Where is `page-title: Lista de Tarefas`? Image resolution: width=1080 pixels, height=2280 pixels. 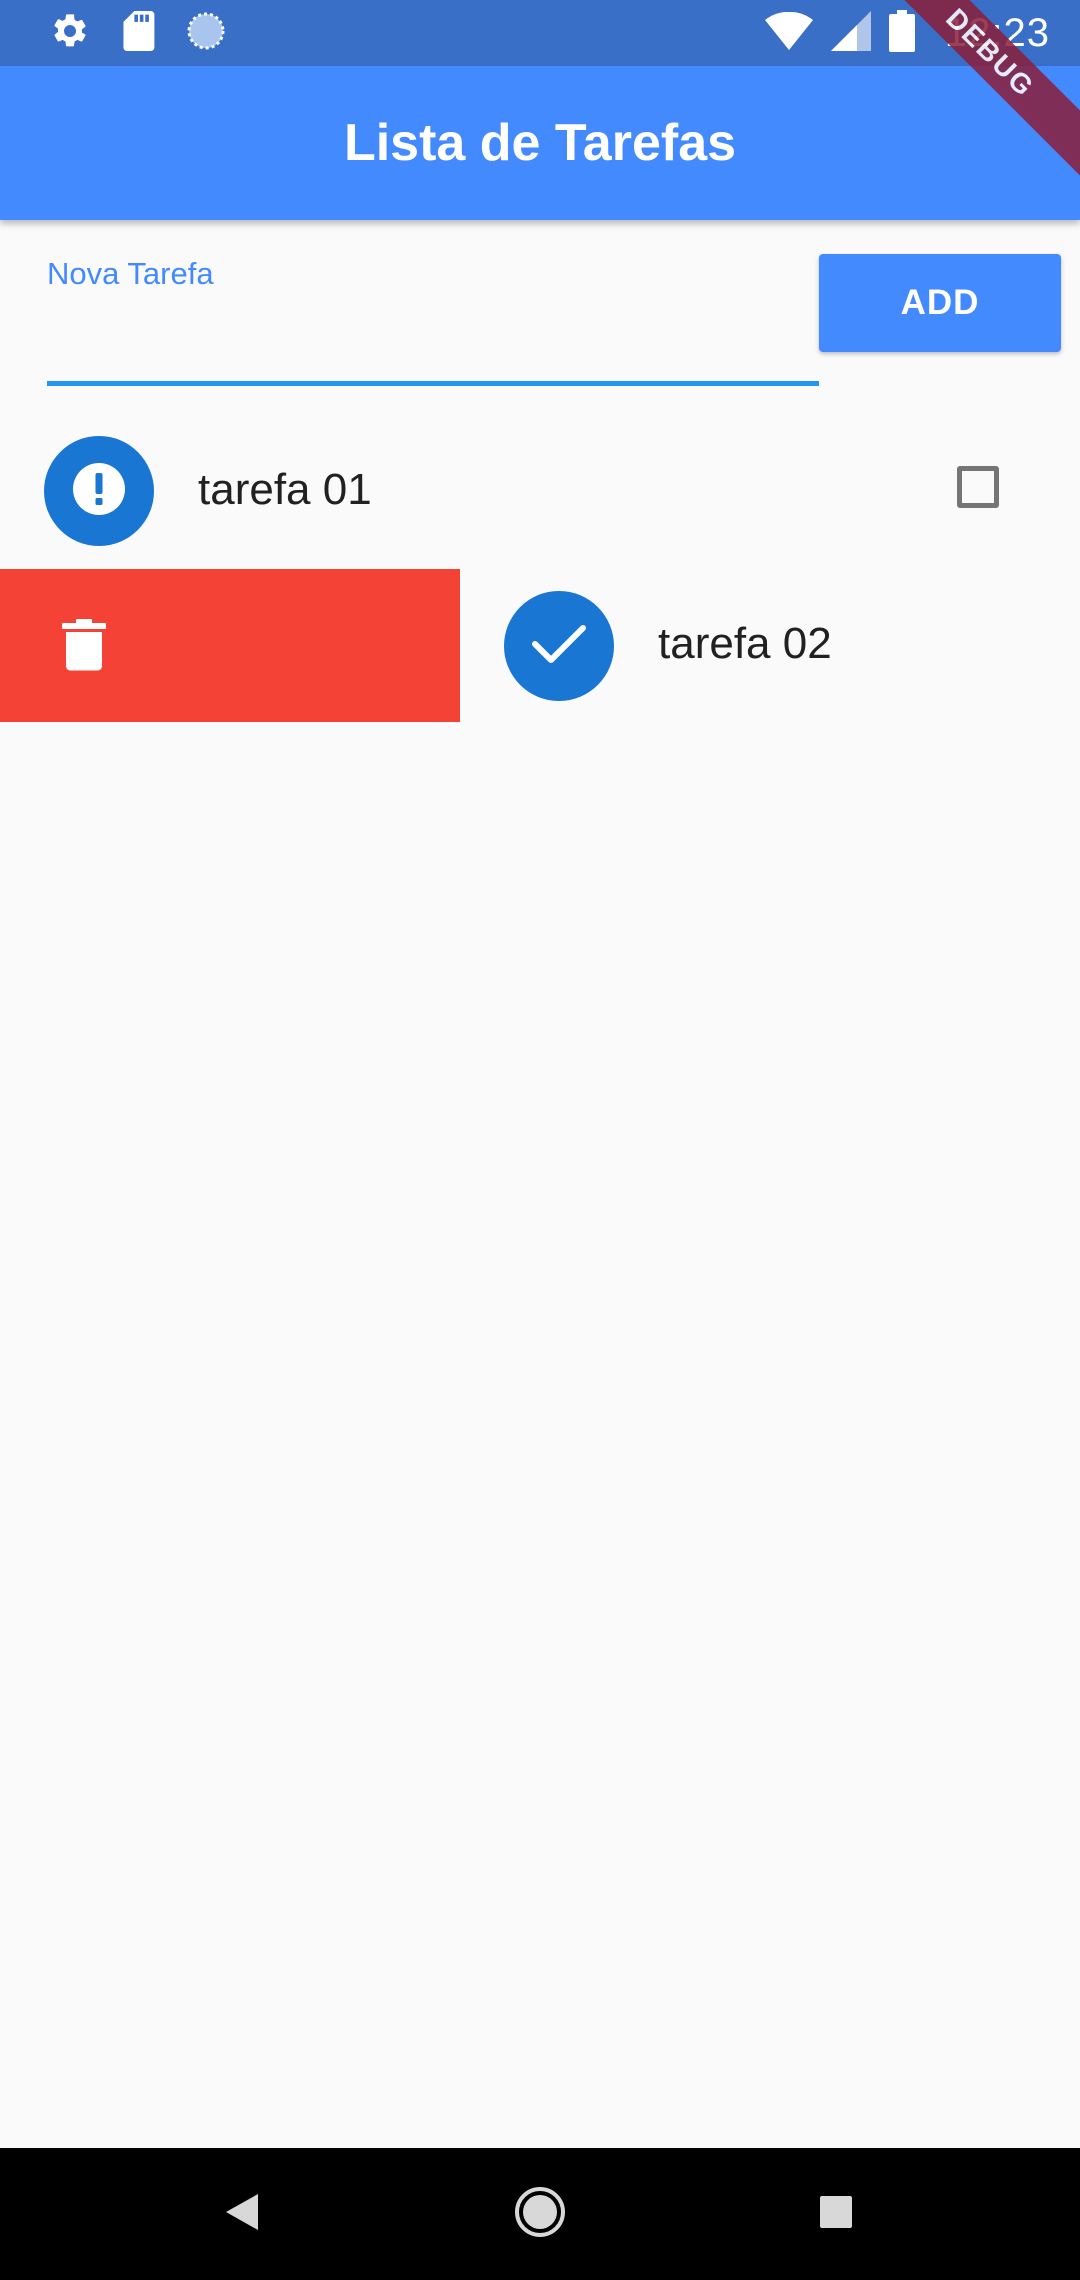 page-title: Lista de Tarefas is located at coordinates (540, 143).